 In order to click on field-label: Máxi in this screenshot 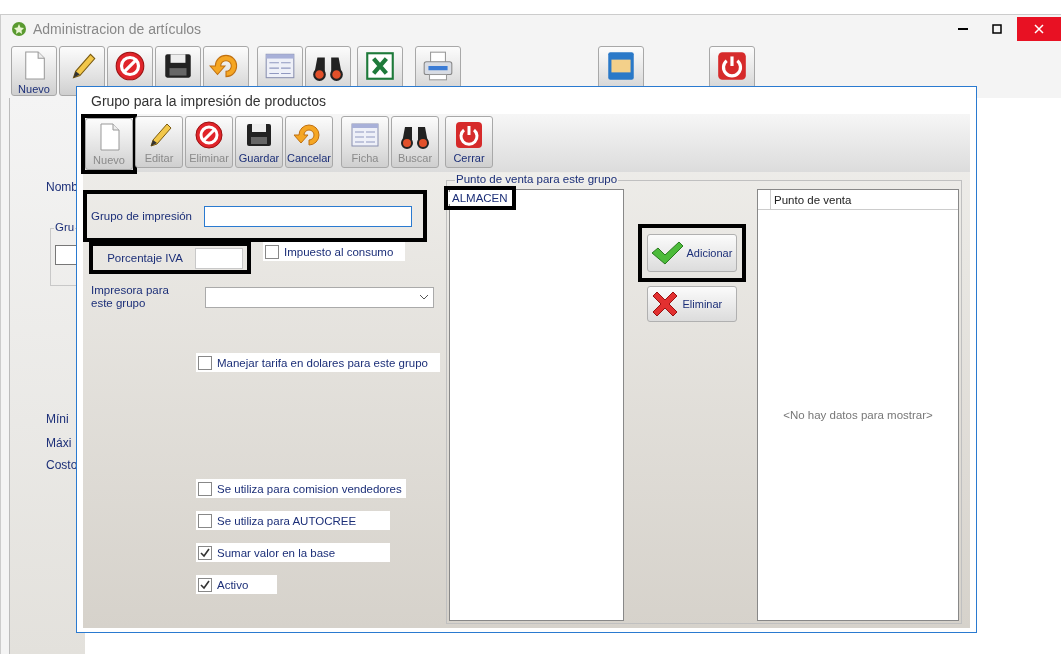, I will do `click(59, 443)`.